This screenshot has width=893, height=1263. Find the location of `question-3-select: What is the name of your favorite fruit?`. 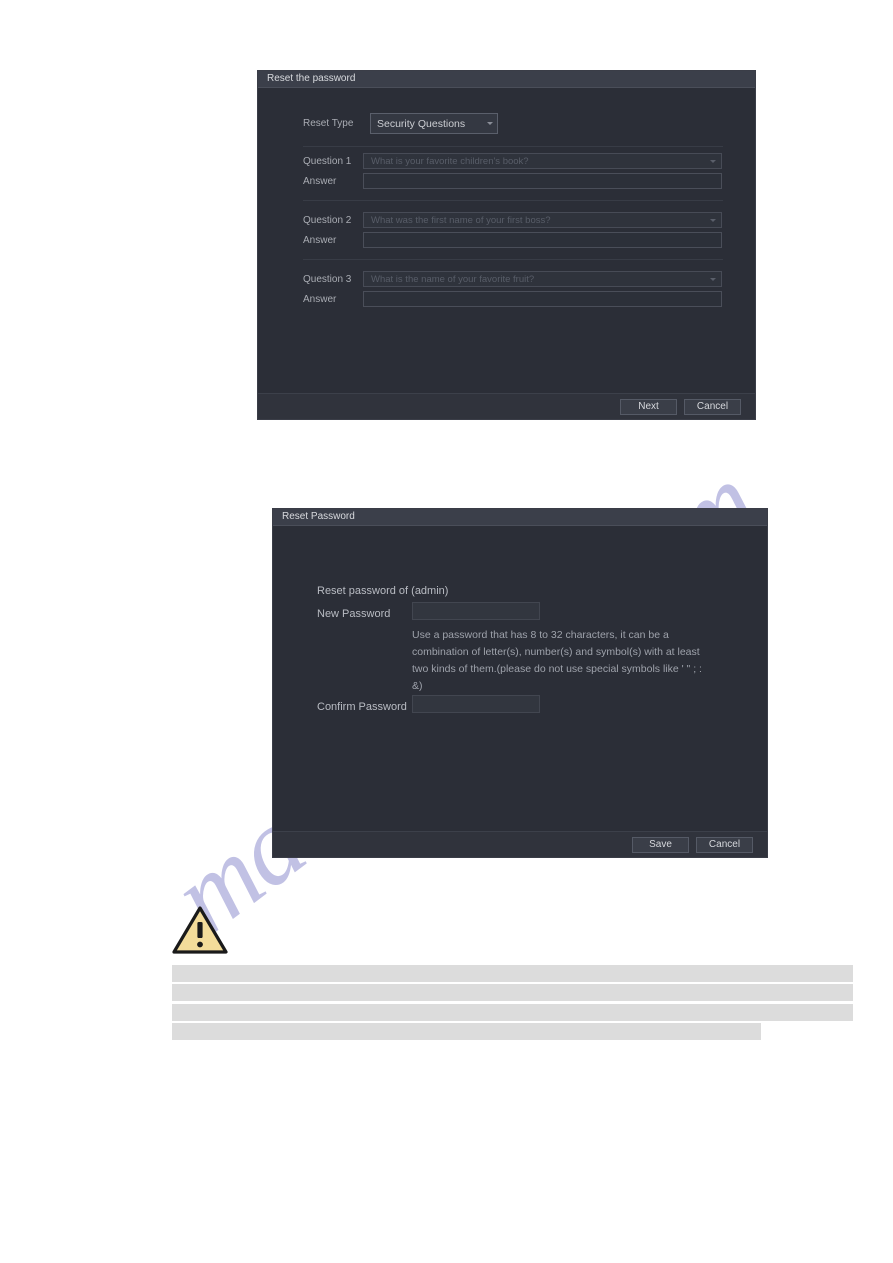

question-3-select: What is the name of your favorite fruit? is located at coordinates (542, 279).